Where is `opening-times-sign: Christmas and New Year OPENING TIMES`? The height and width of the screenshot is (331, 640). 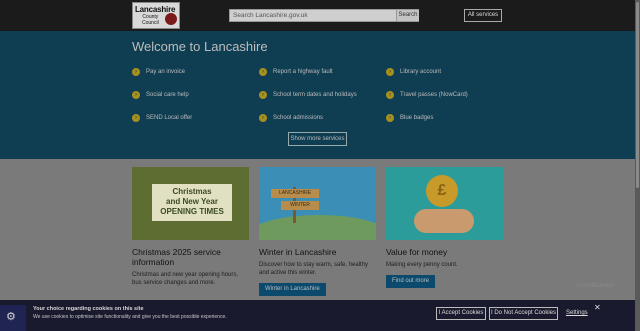
opening-times-sign: Christmas and New Year OPENING TIMES is located at coordinates (192, 202).